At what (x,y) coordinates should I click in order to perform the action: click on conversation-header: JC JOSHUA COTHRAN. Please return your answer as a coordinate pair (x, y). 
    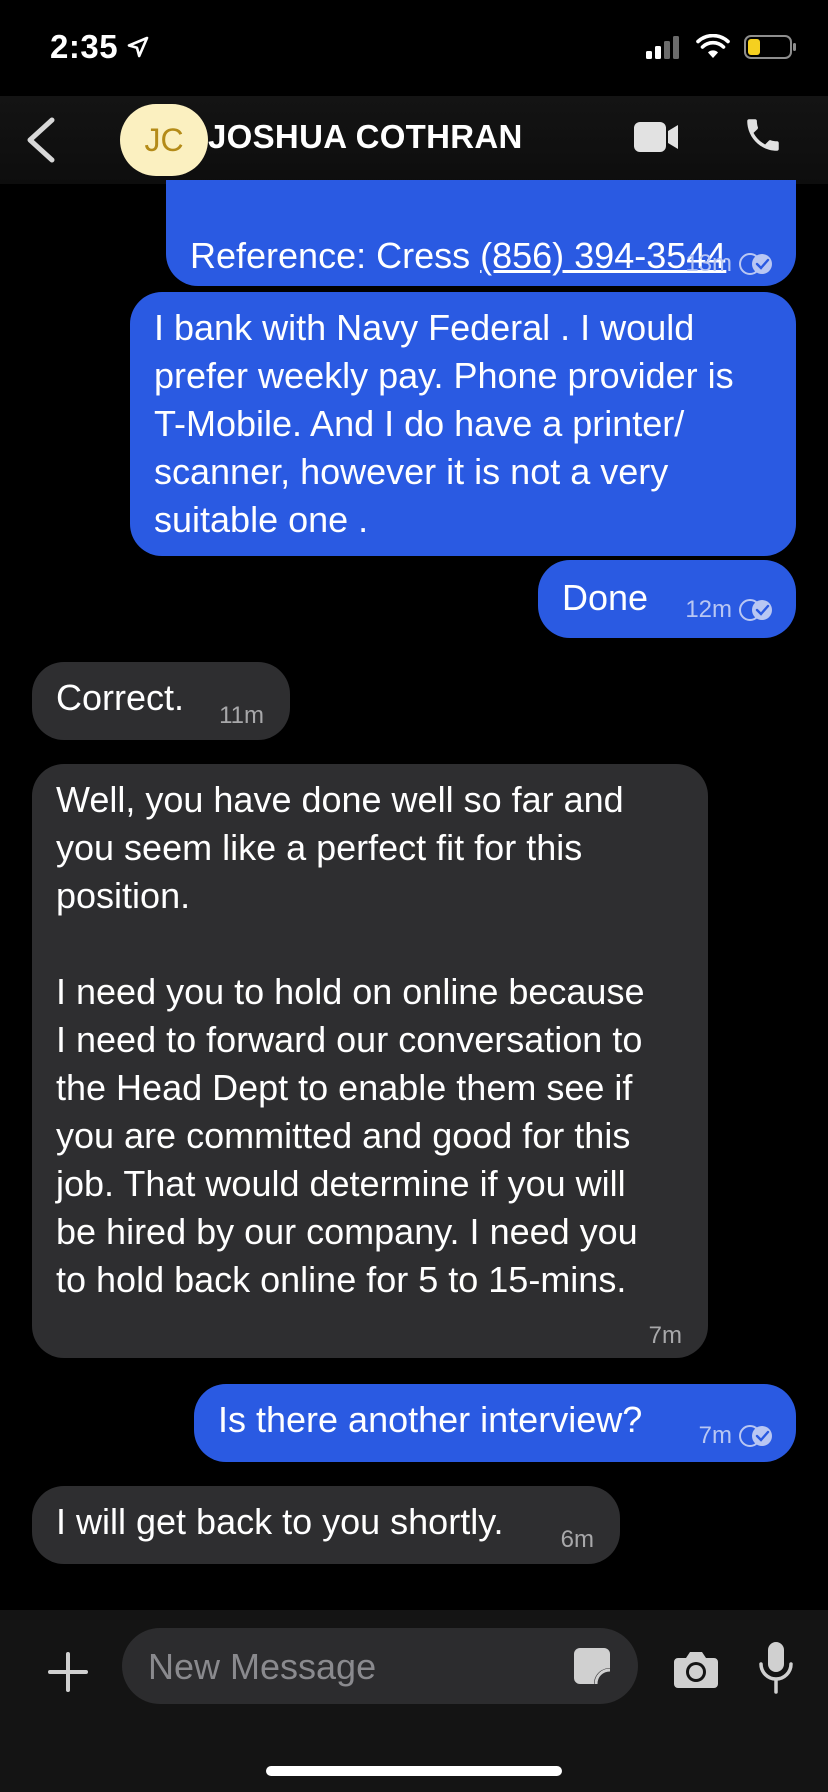
    Looking at the image, I should click on (414, 140).